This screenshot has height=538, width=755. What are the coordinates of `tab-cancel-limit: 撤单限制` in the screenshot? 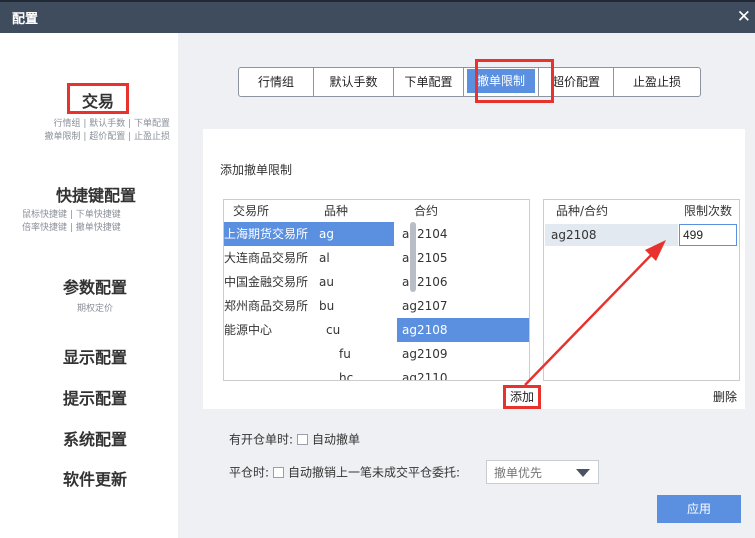 It's located at (501, 82).